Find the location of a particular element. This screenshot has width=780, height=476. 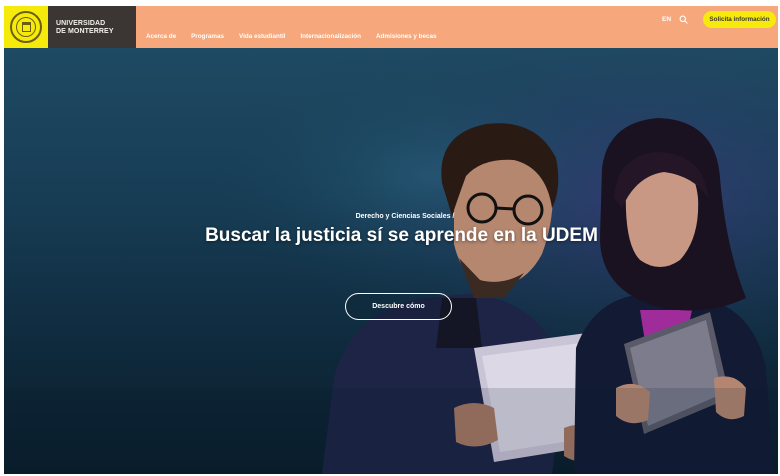

brand-line-1: UNIVERSIDAD is located at coordinates (81, 23).